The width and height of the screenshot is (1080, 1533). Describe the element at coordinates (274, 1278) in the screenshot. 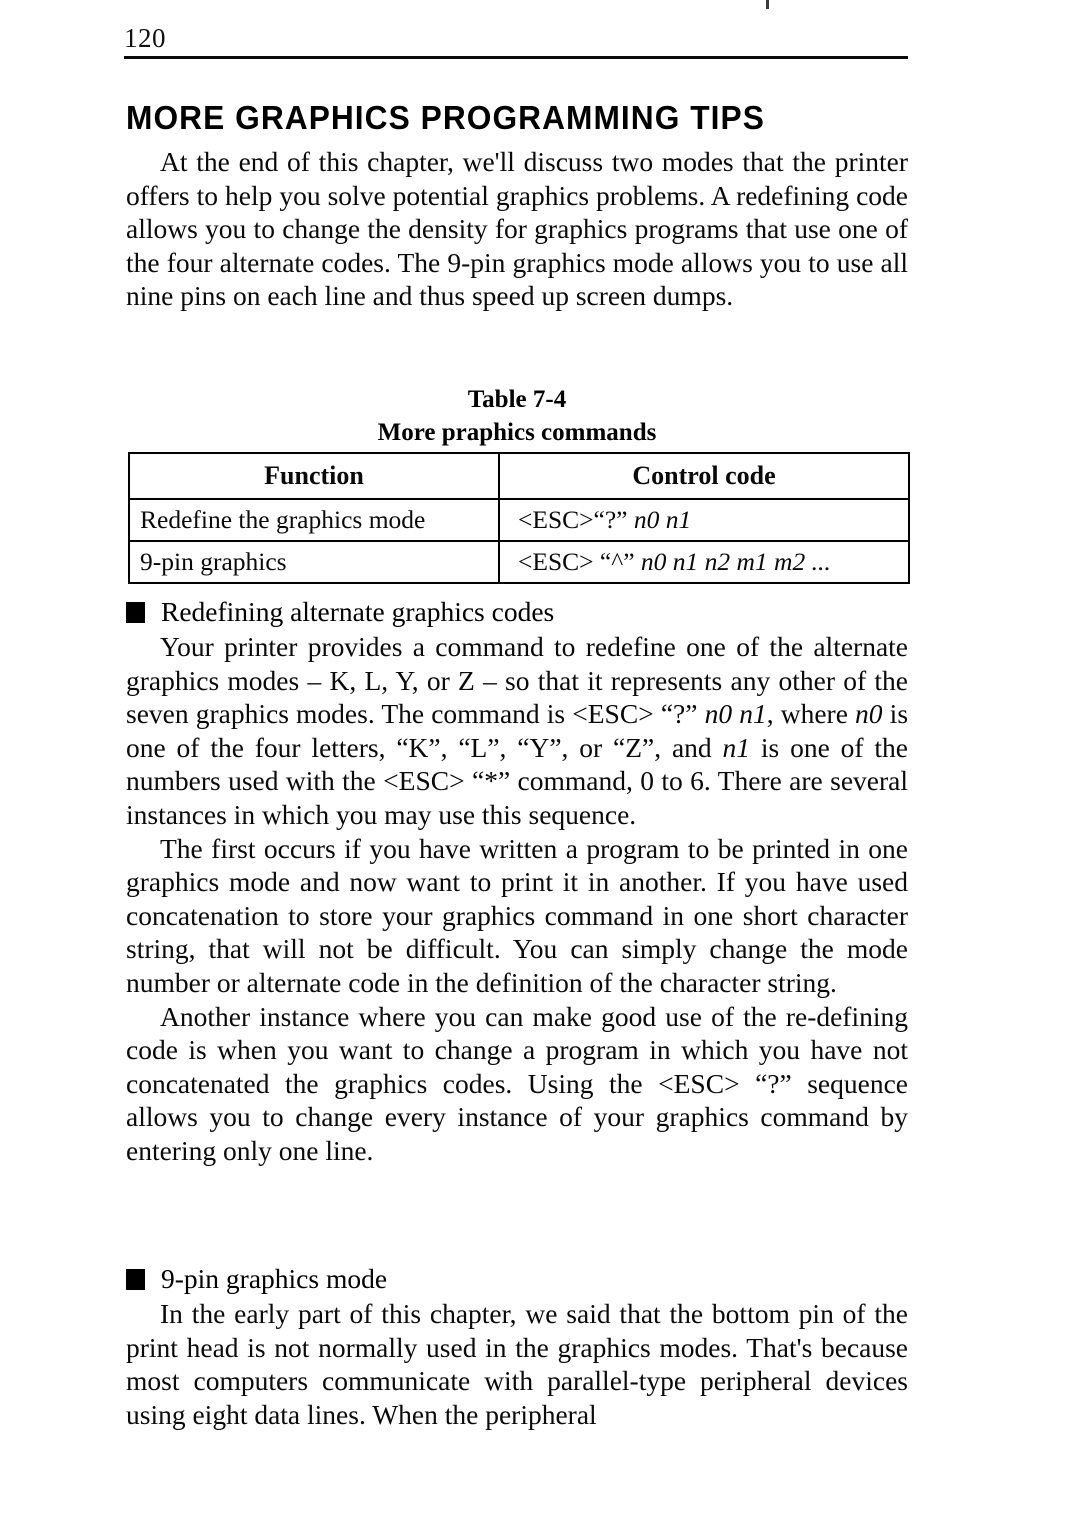

I see `section-heading-label: 9-pin graphics mode` at that location.